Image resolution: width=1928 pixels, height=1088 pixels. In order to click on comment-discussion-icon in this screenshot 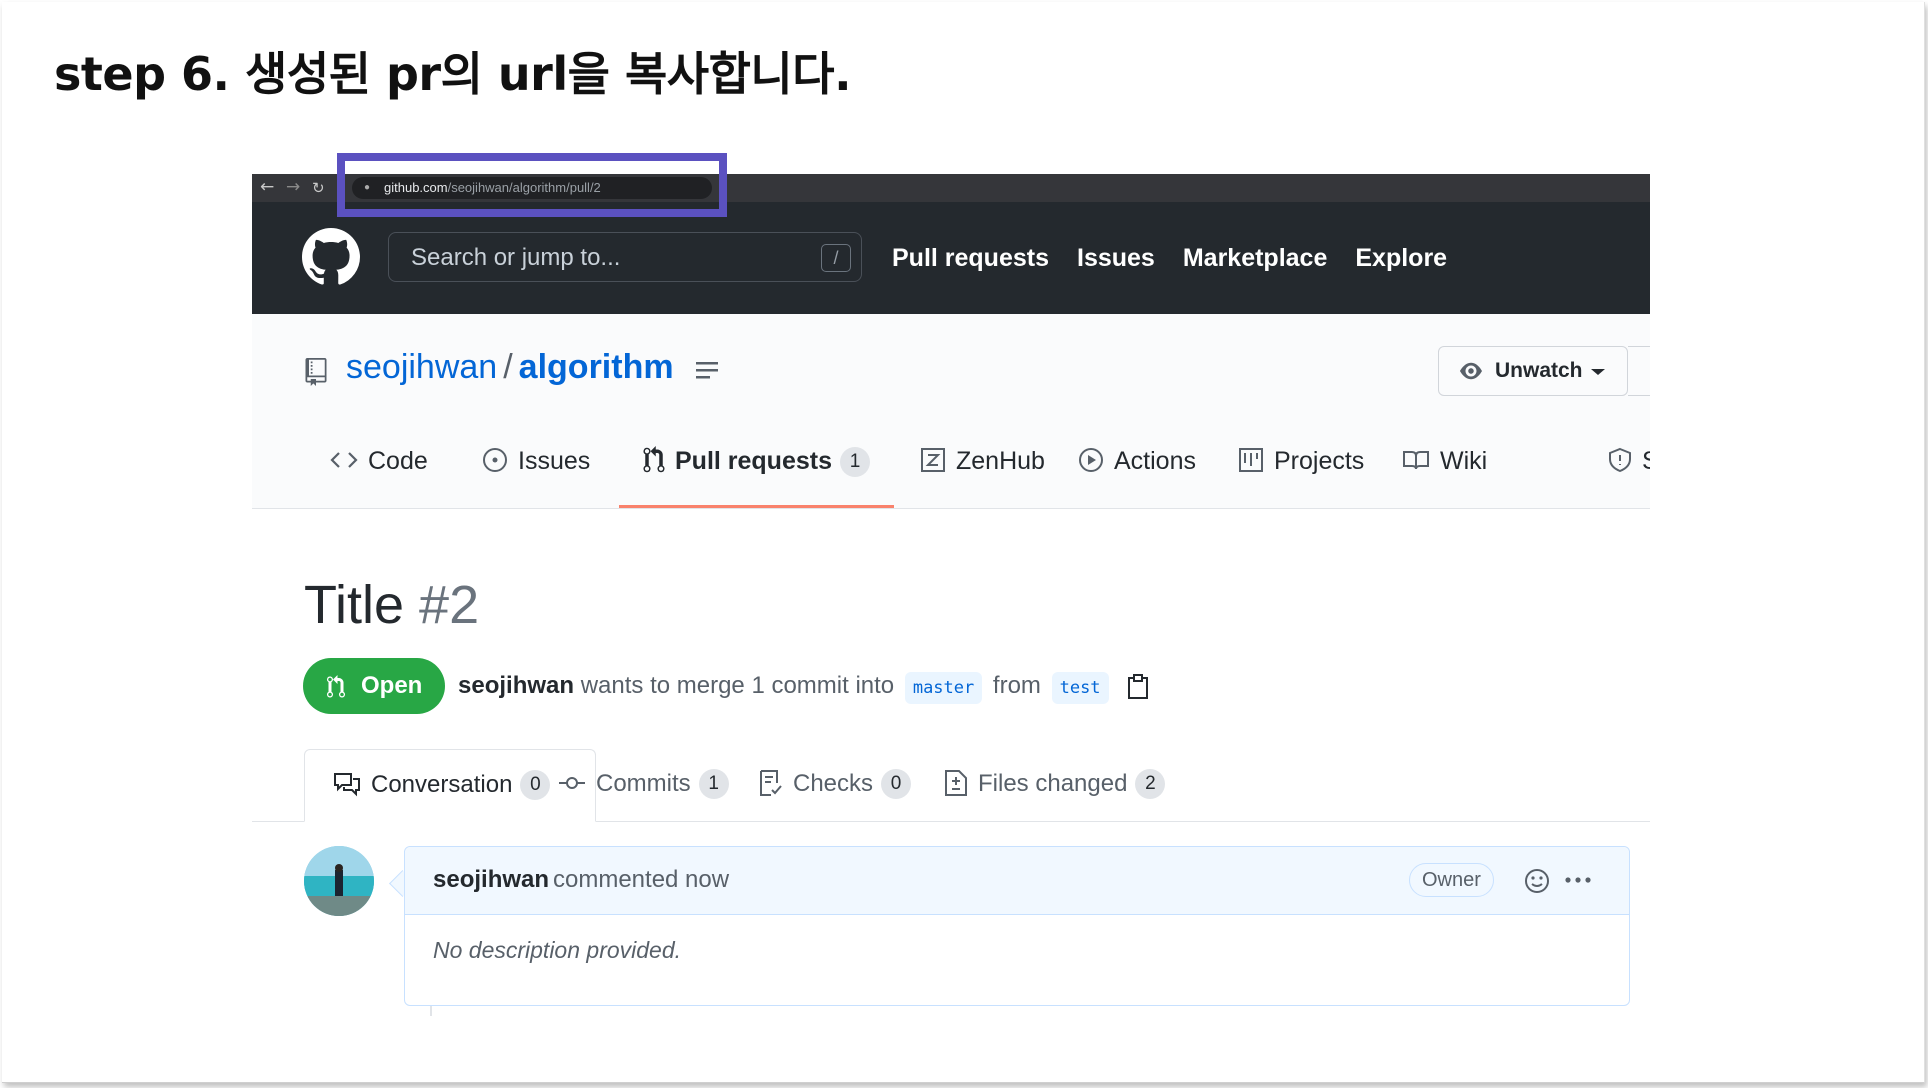, I will do `click(347, 784)`.